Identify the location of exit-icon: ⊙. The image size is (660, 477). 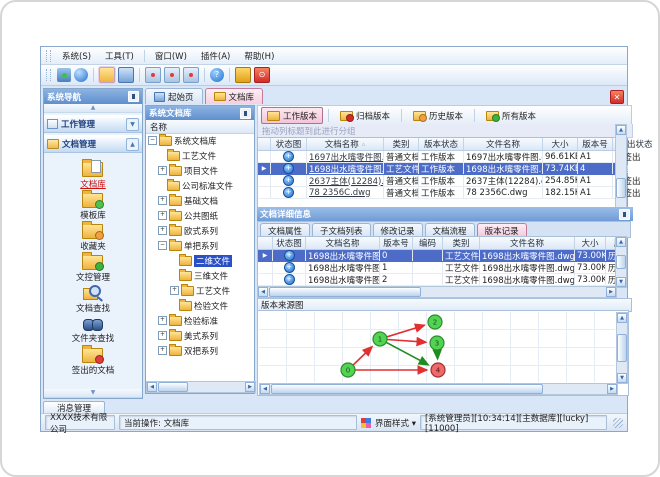
(262, 75).